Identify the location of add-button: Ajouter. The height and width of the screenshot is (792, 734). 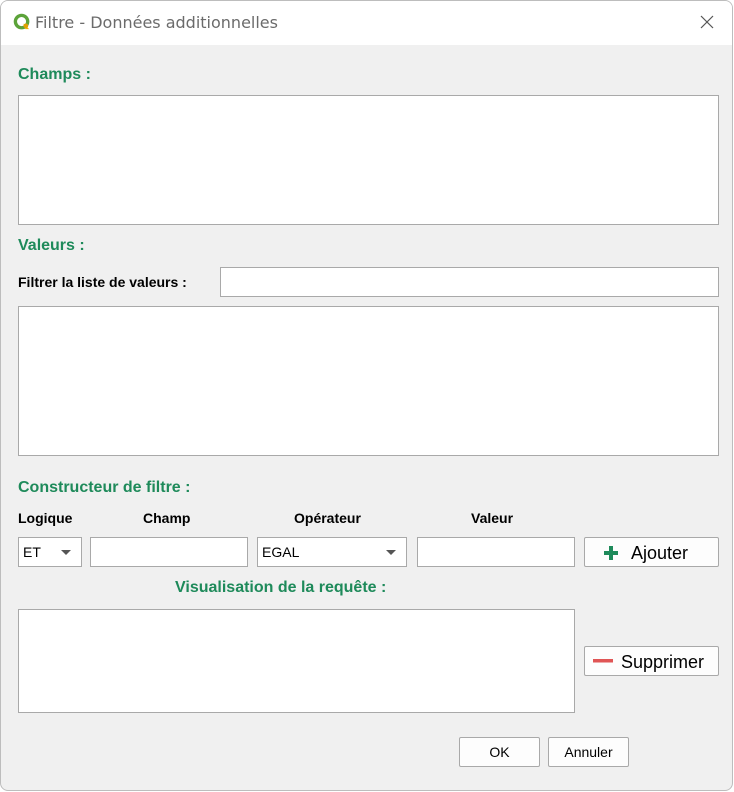
(651, 552).